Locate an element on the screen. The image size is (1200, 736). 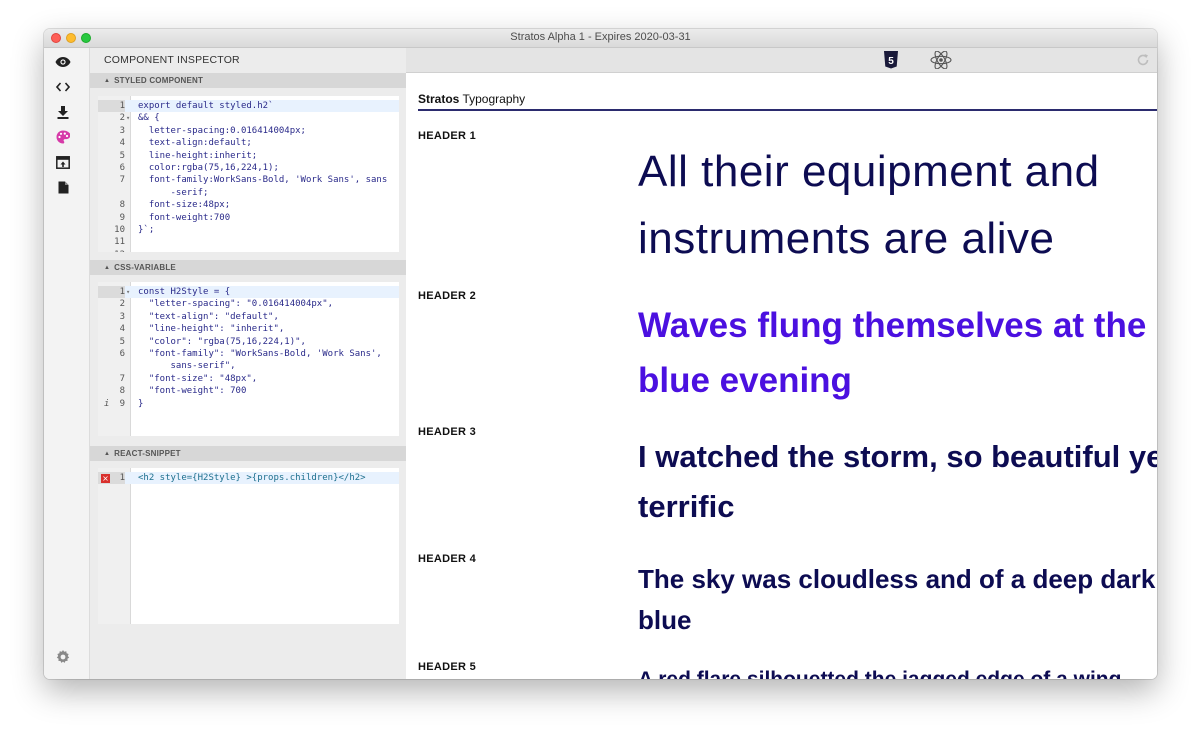
code-line: 7 "font-size": "48px", is located at coordinates (248, 379).